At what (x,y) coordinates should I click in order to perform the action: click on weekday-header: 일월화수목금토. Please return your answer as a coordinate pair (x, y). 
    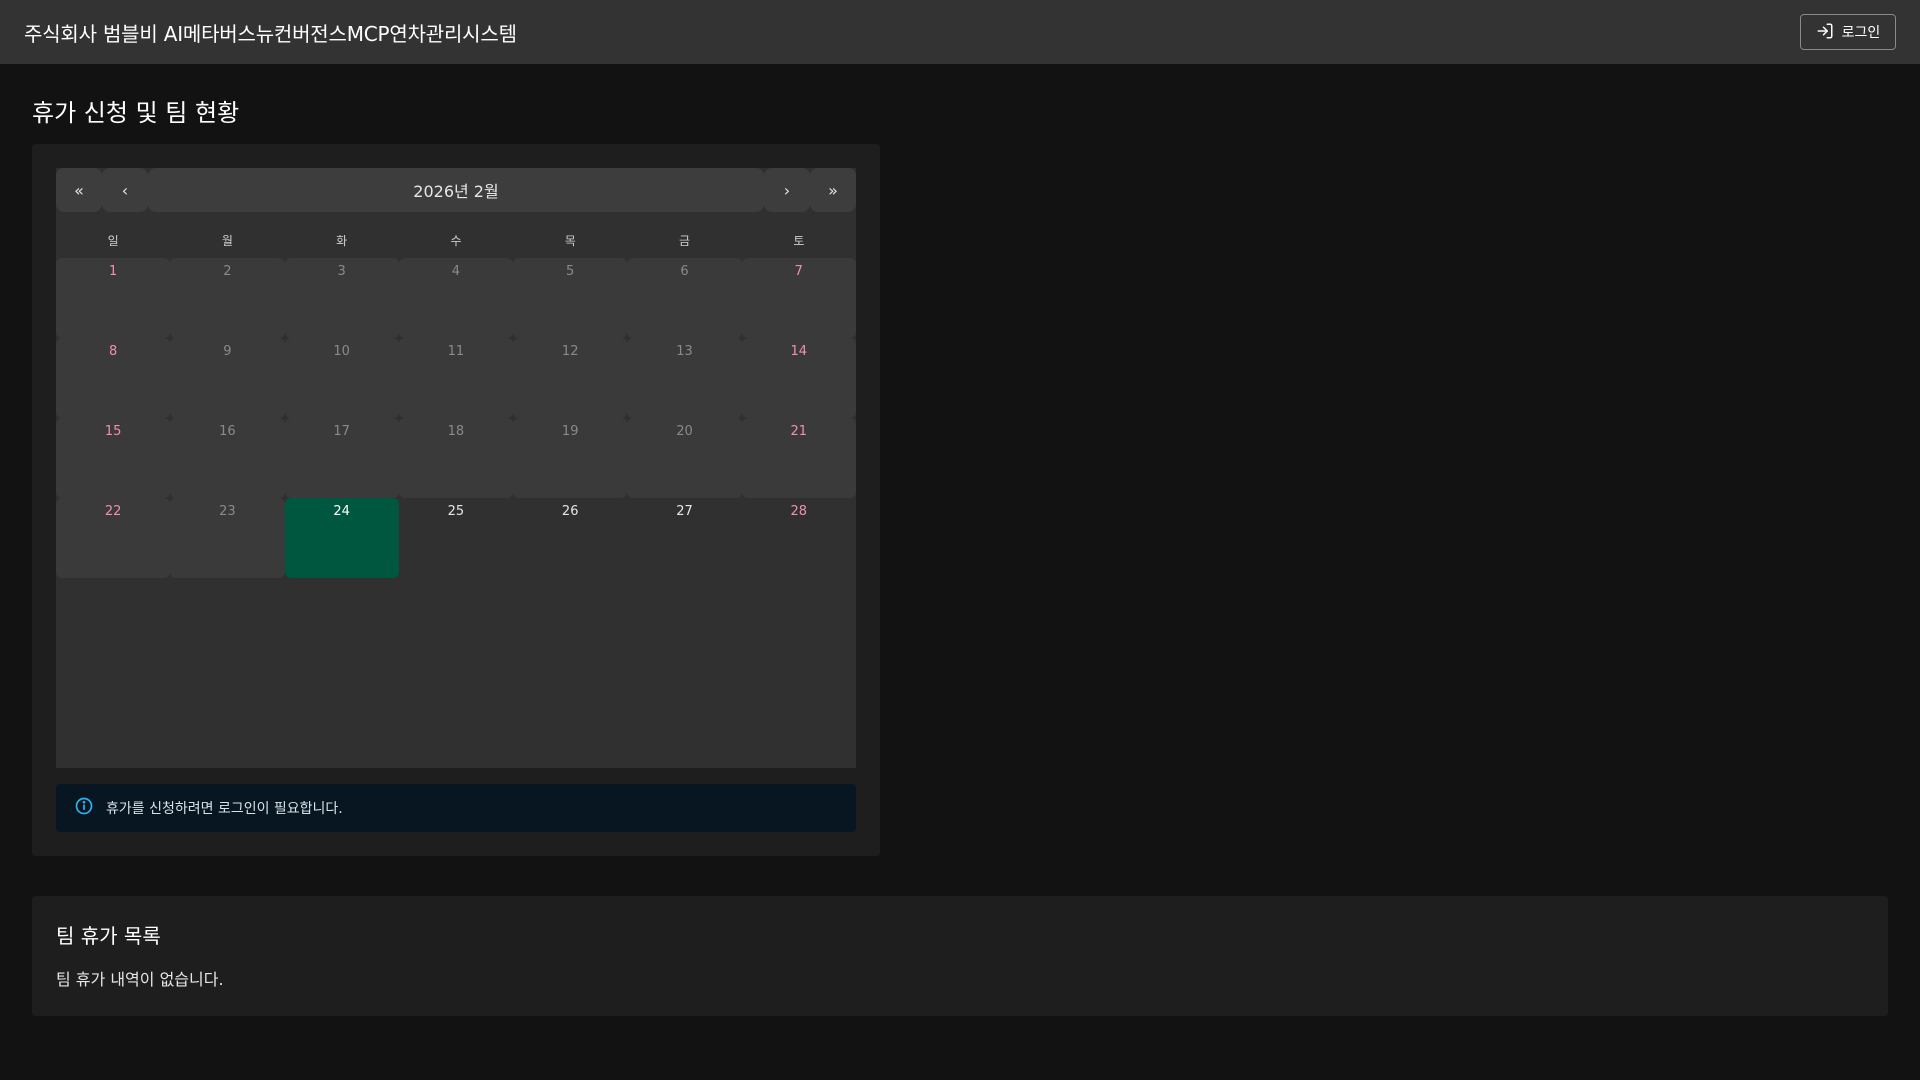
    Looking at the image, I should click on (456, 245).